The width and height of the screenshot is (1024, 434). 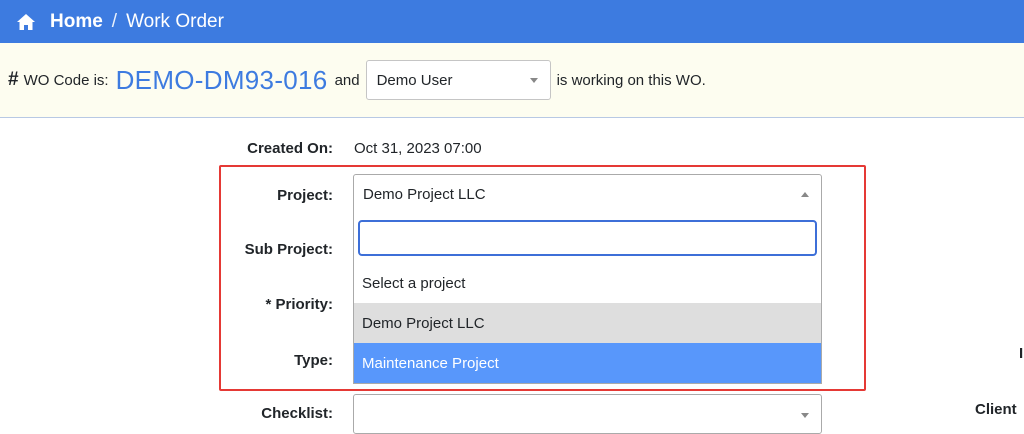 I want to click on project-select-value: Demo Project LLC, so click(x=424, y=194).